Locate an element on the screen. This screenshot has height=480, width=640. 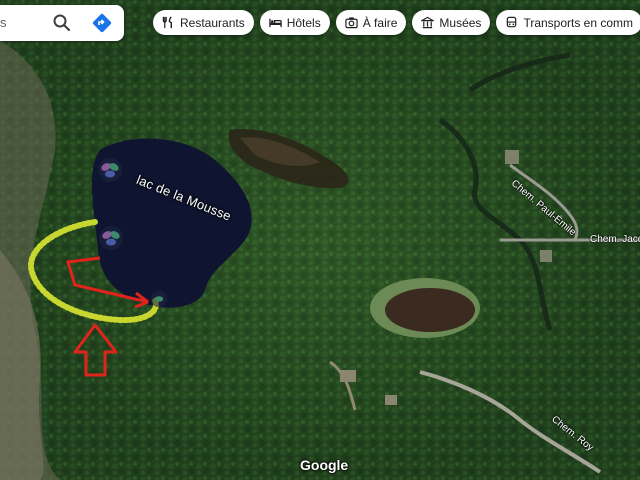
road-label-jaco: Chem. Jaco is located at coordinates (615, 239).